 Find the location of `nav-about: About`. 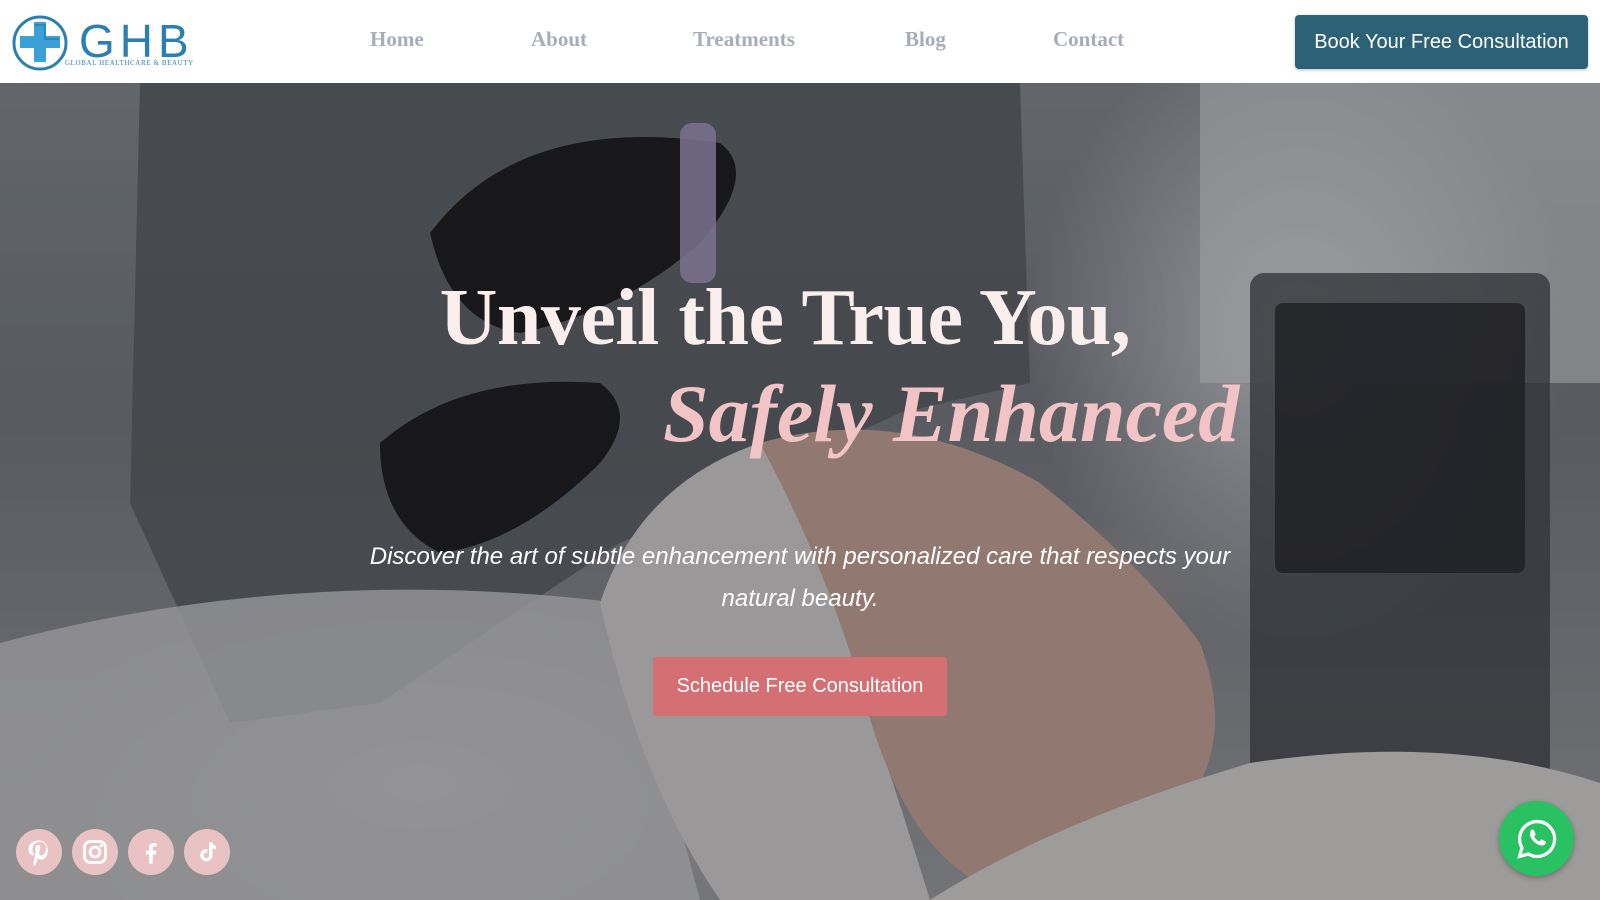

nav-about: About is located at coordinates (559, 39).